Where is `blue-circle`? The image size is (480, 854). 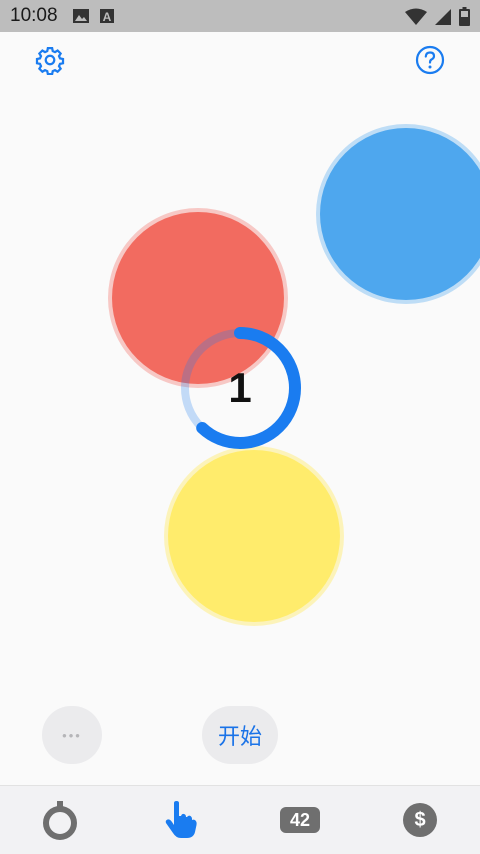 blue-circle is located at coordinates (400, 214).